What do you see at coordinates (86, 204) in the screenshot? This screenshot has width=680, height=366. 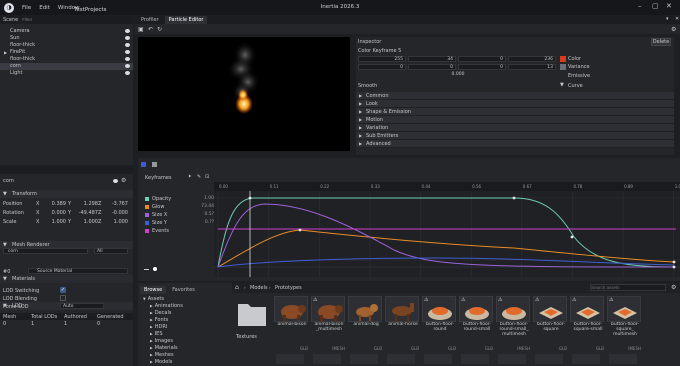 I see `transform-y-field: 1.298` at bounding box center [86, 204].